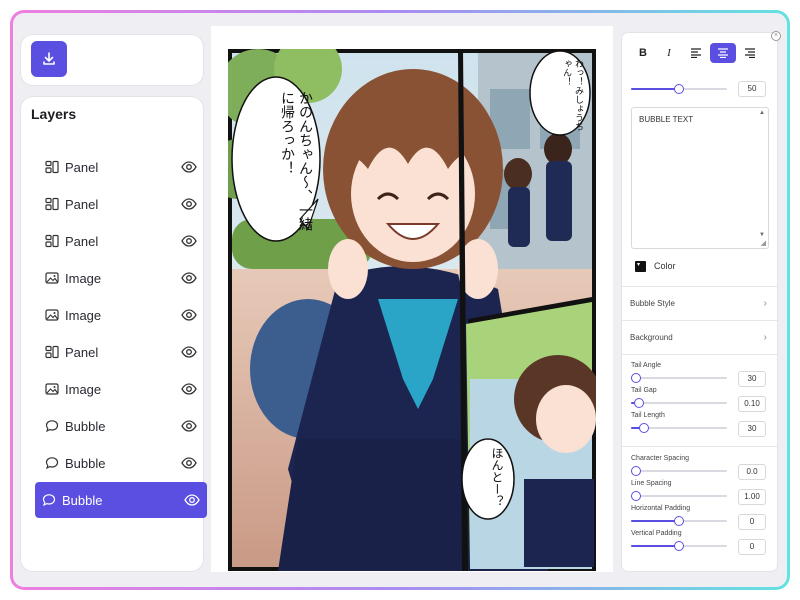 The height and width of the screenshot is (600, 800). What do you see at coordinates (762, 113) in the screenshot?
I see `textarea-scroll-up-icon: ▲` at bounding box center [762, 113].